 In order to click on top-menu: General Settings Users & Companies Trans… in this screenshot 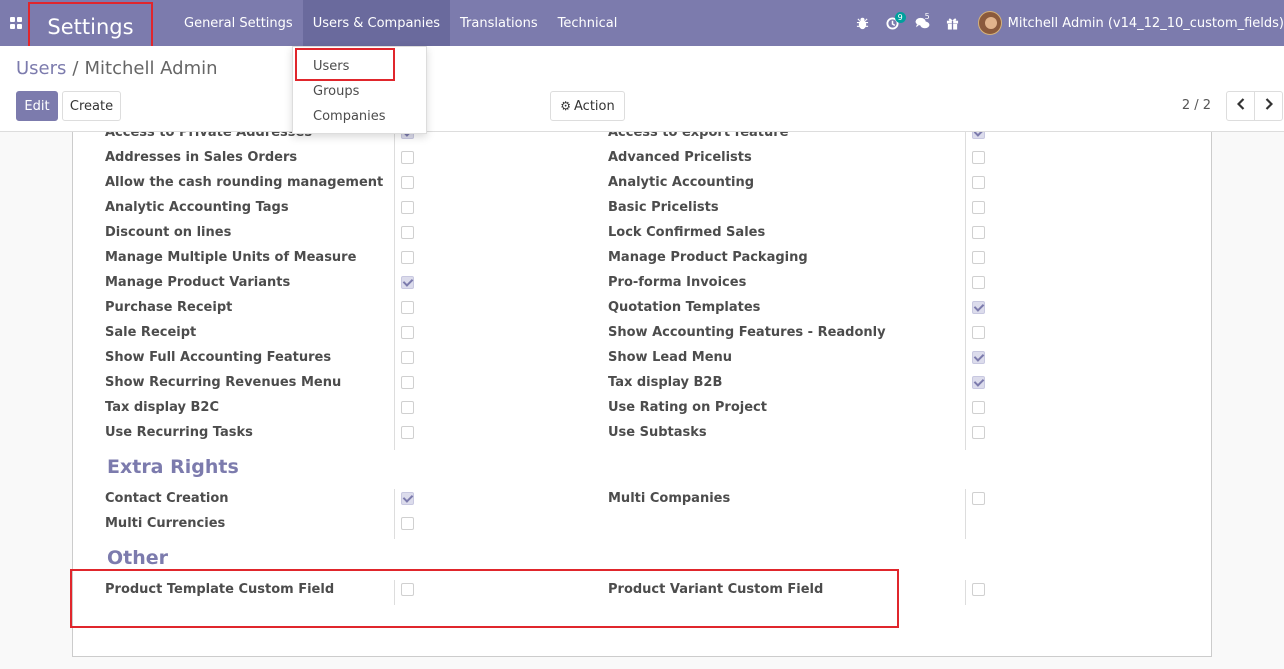, I will do `click(400, 23)`.